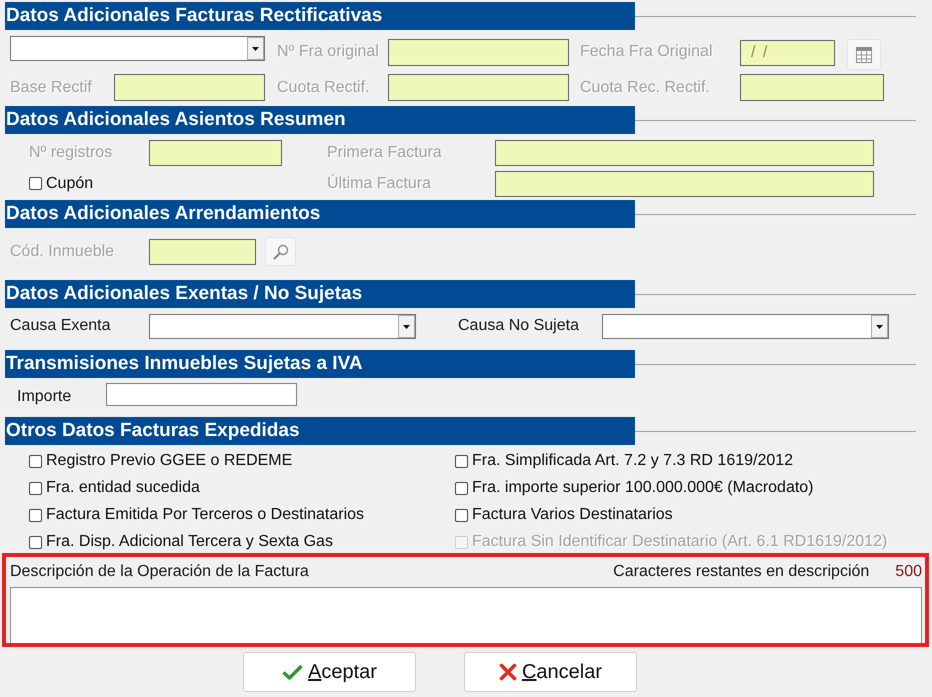 The image size is (932, 697). Describe the element at coordinates (293, 672) in the screenshot. I see `check-icon` at that location.